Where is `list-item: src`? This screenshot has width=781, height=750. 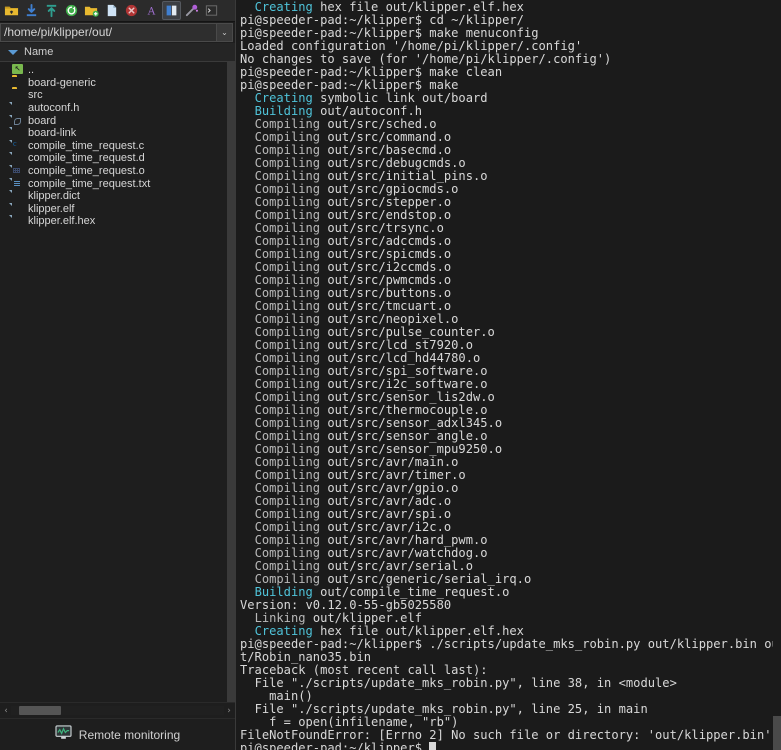 list-item: src is located at coordinates (117, 95).